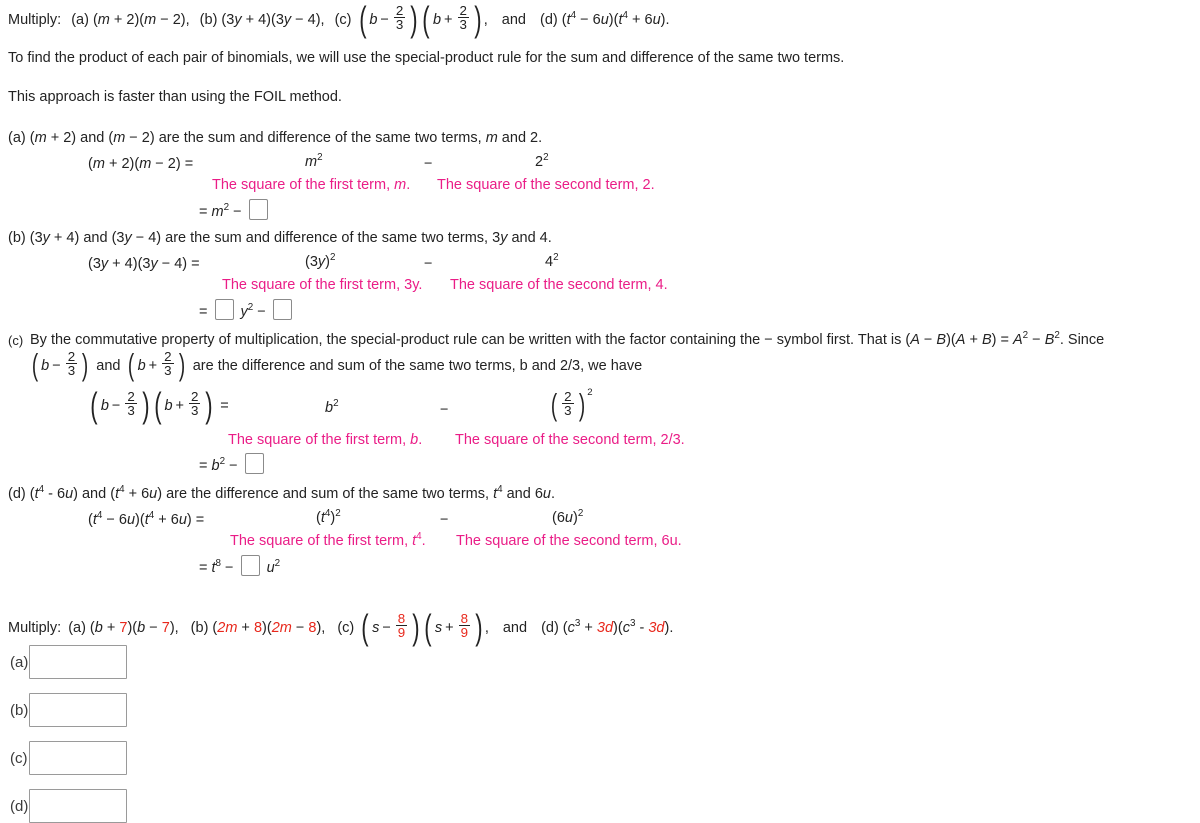  Describe the element at coordinates (269, 628) in the screenshot. I see `exercise-b-expr: (2m + 8)(2m − 8),` at that location.